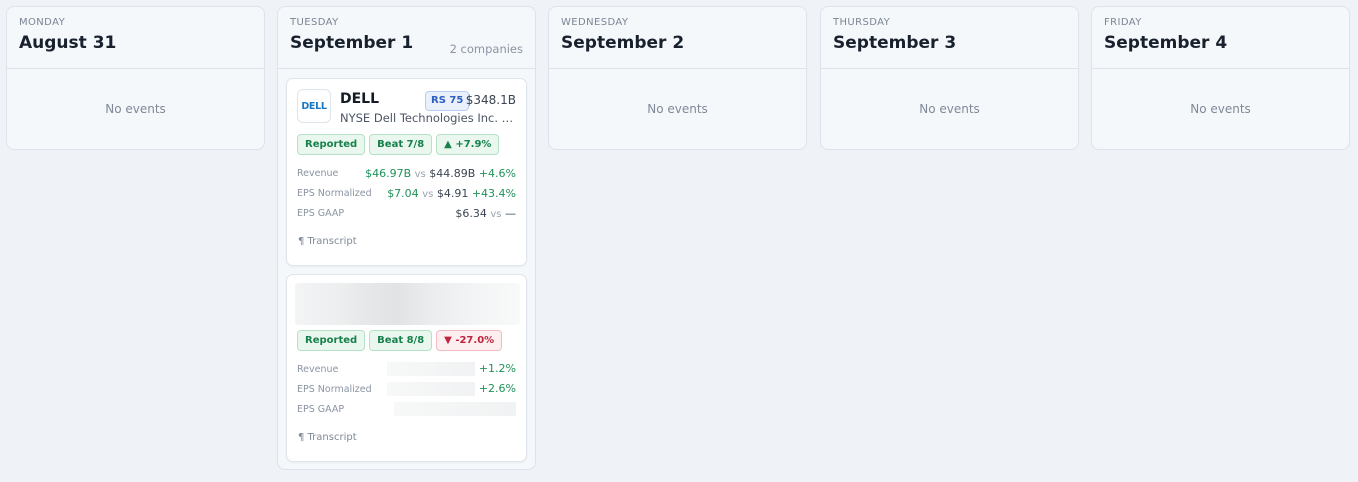  I want to click on day-column-monday: MONDAY August 31 No events, so click(135, 78).